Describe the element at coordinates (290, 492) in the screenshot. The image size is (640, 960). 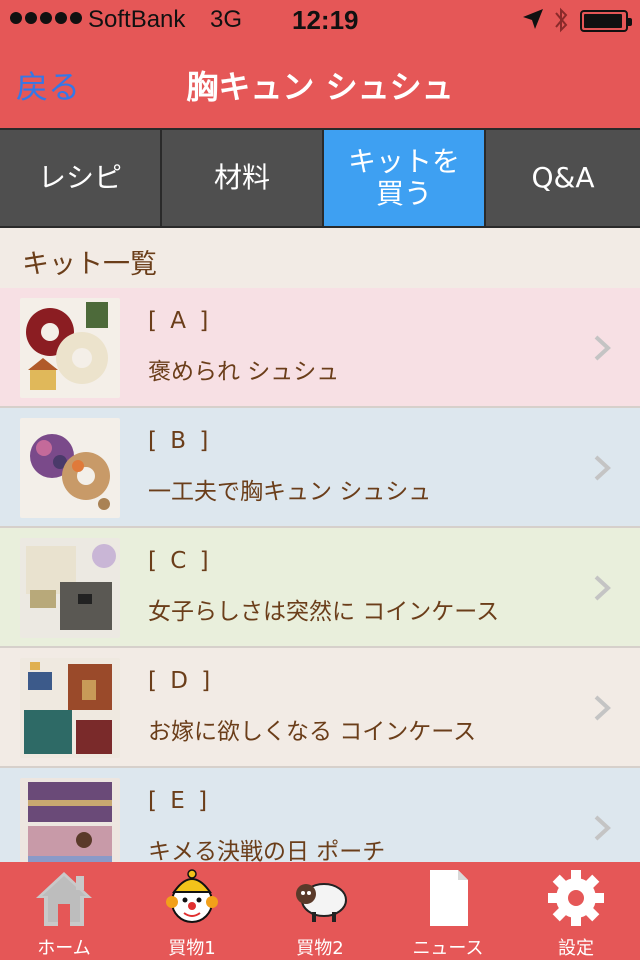
I see `kit-name: 一工夫で胸キュン シュシュ` at that location.